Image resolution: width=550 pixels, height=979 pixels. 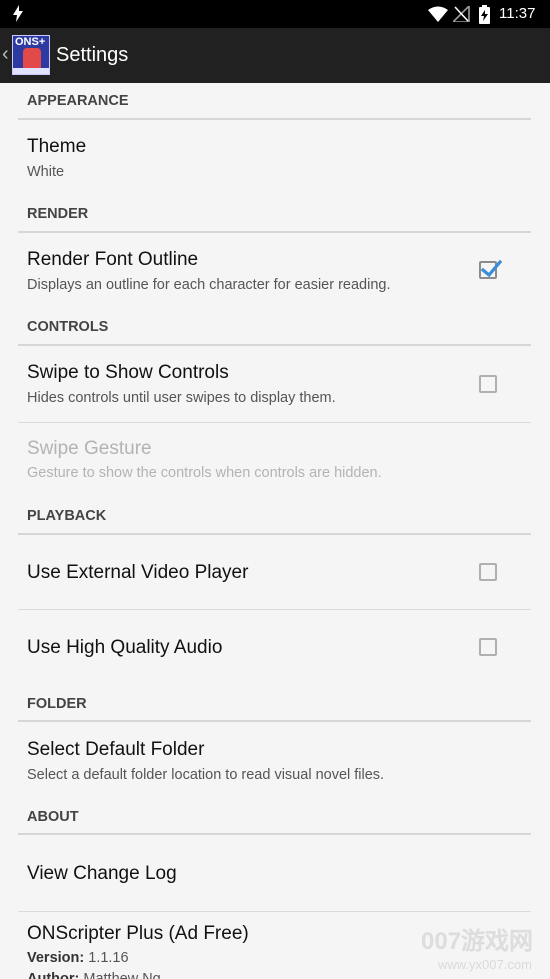 What do you see at coordinates (18, 13) in the screenshot?
I see `charging-bolt-icon` at bounding box center [18, 13].